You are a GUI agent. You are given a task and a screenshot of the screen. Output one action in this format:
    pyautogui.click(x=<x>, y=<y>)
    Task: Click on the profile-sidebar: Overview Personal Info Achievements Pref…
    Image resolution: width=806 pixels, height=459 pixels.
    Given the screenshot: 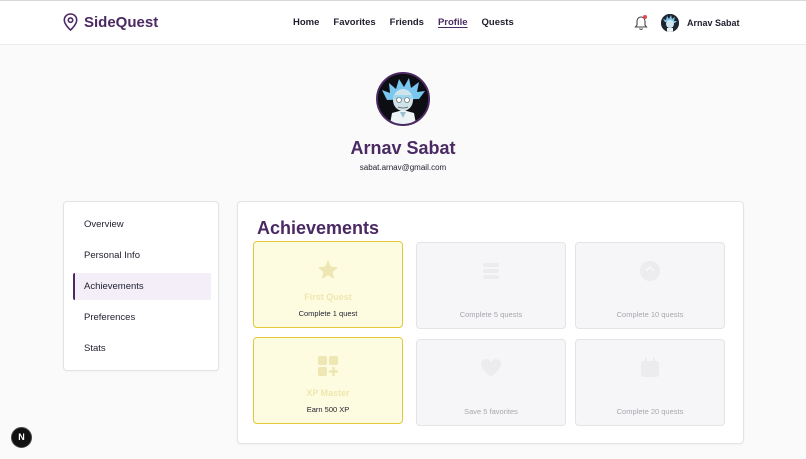 What is the action you would take?
    pyautogui.click(x=141, y=286)
    